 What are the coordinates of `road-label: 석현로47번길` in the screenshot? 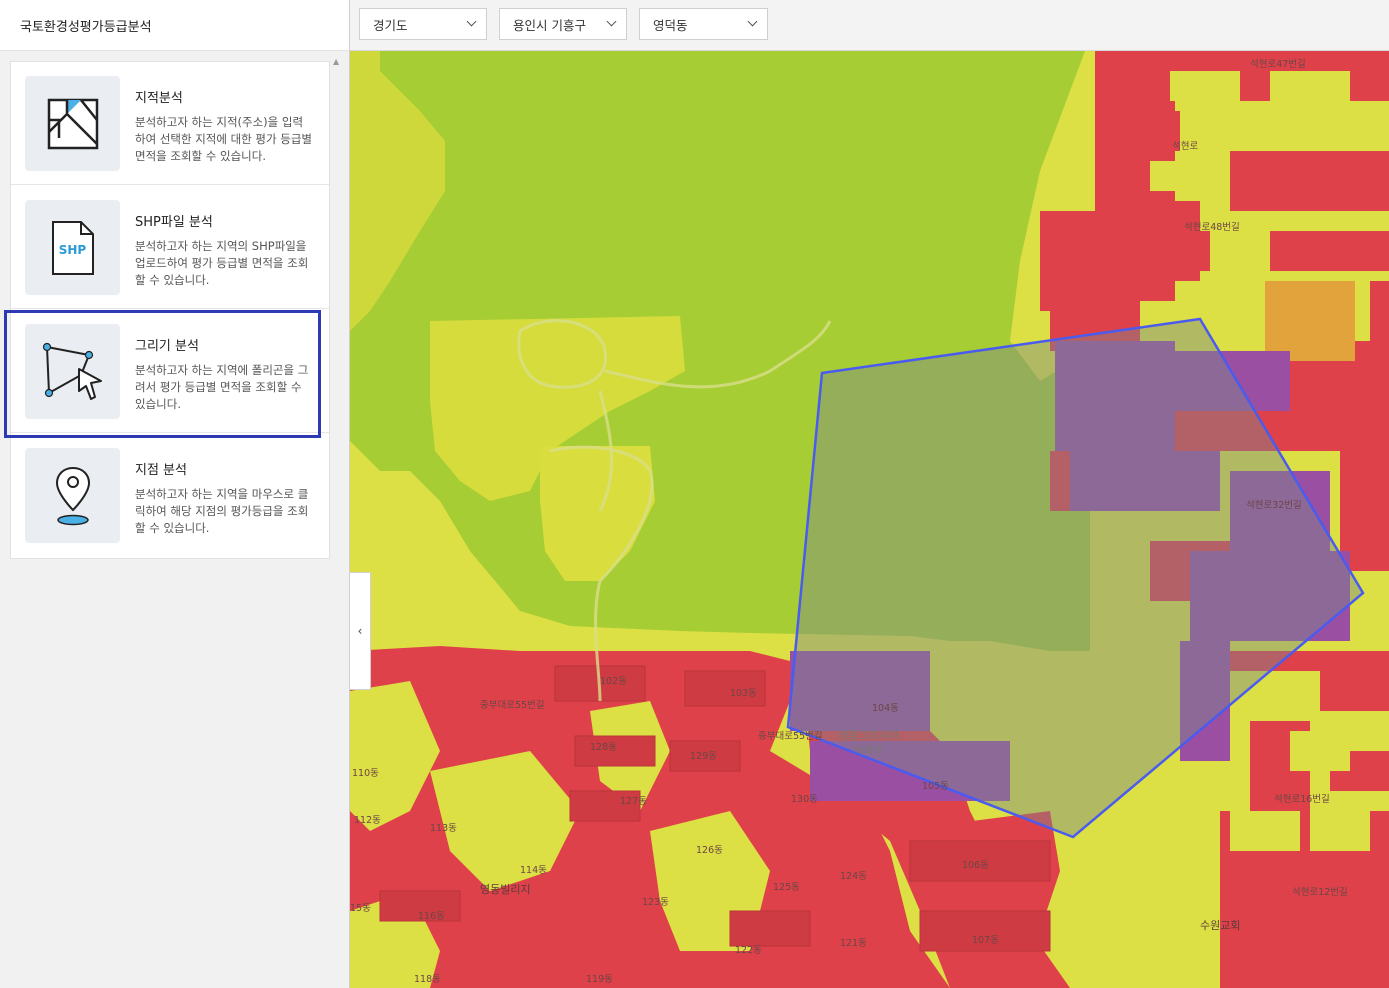 It's located at (1278, 64).